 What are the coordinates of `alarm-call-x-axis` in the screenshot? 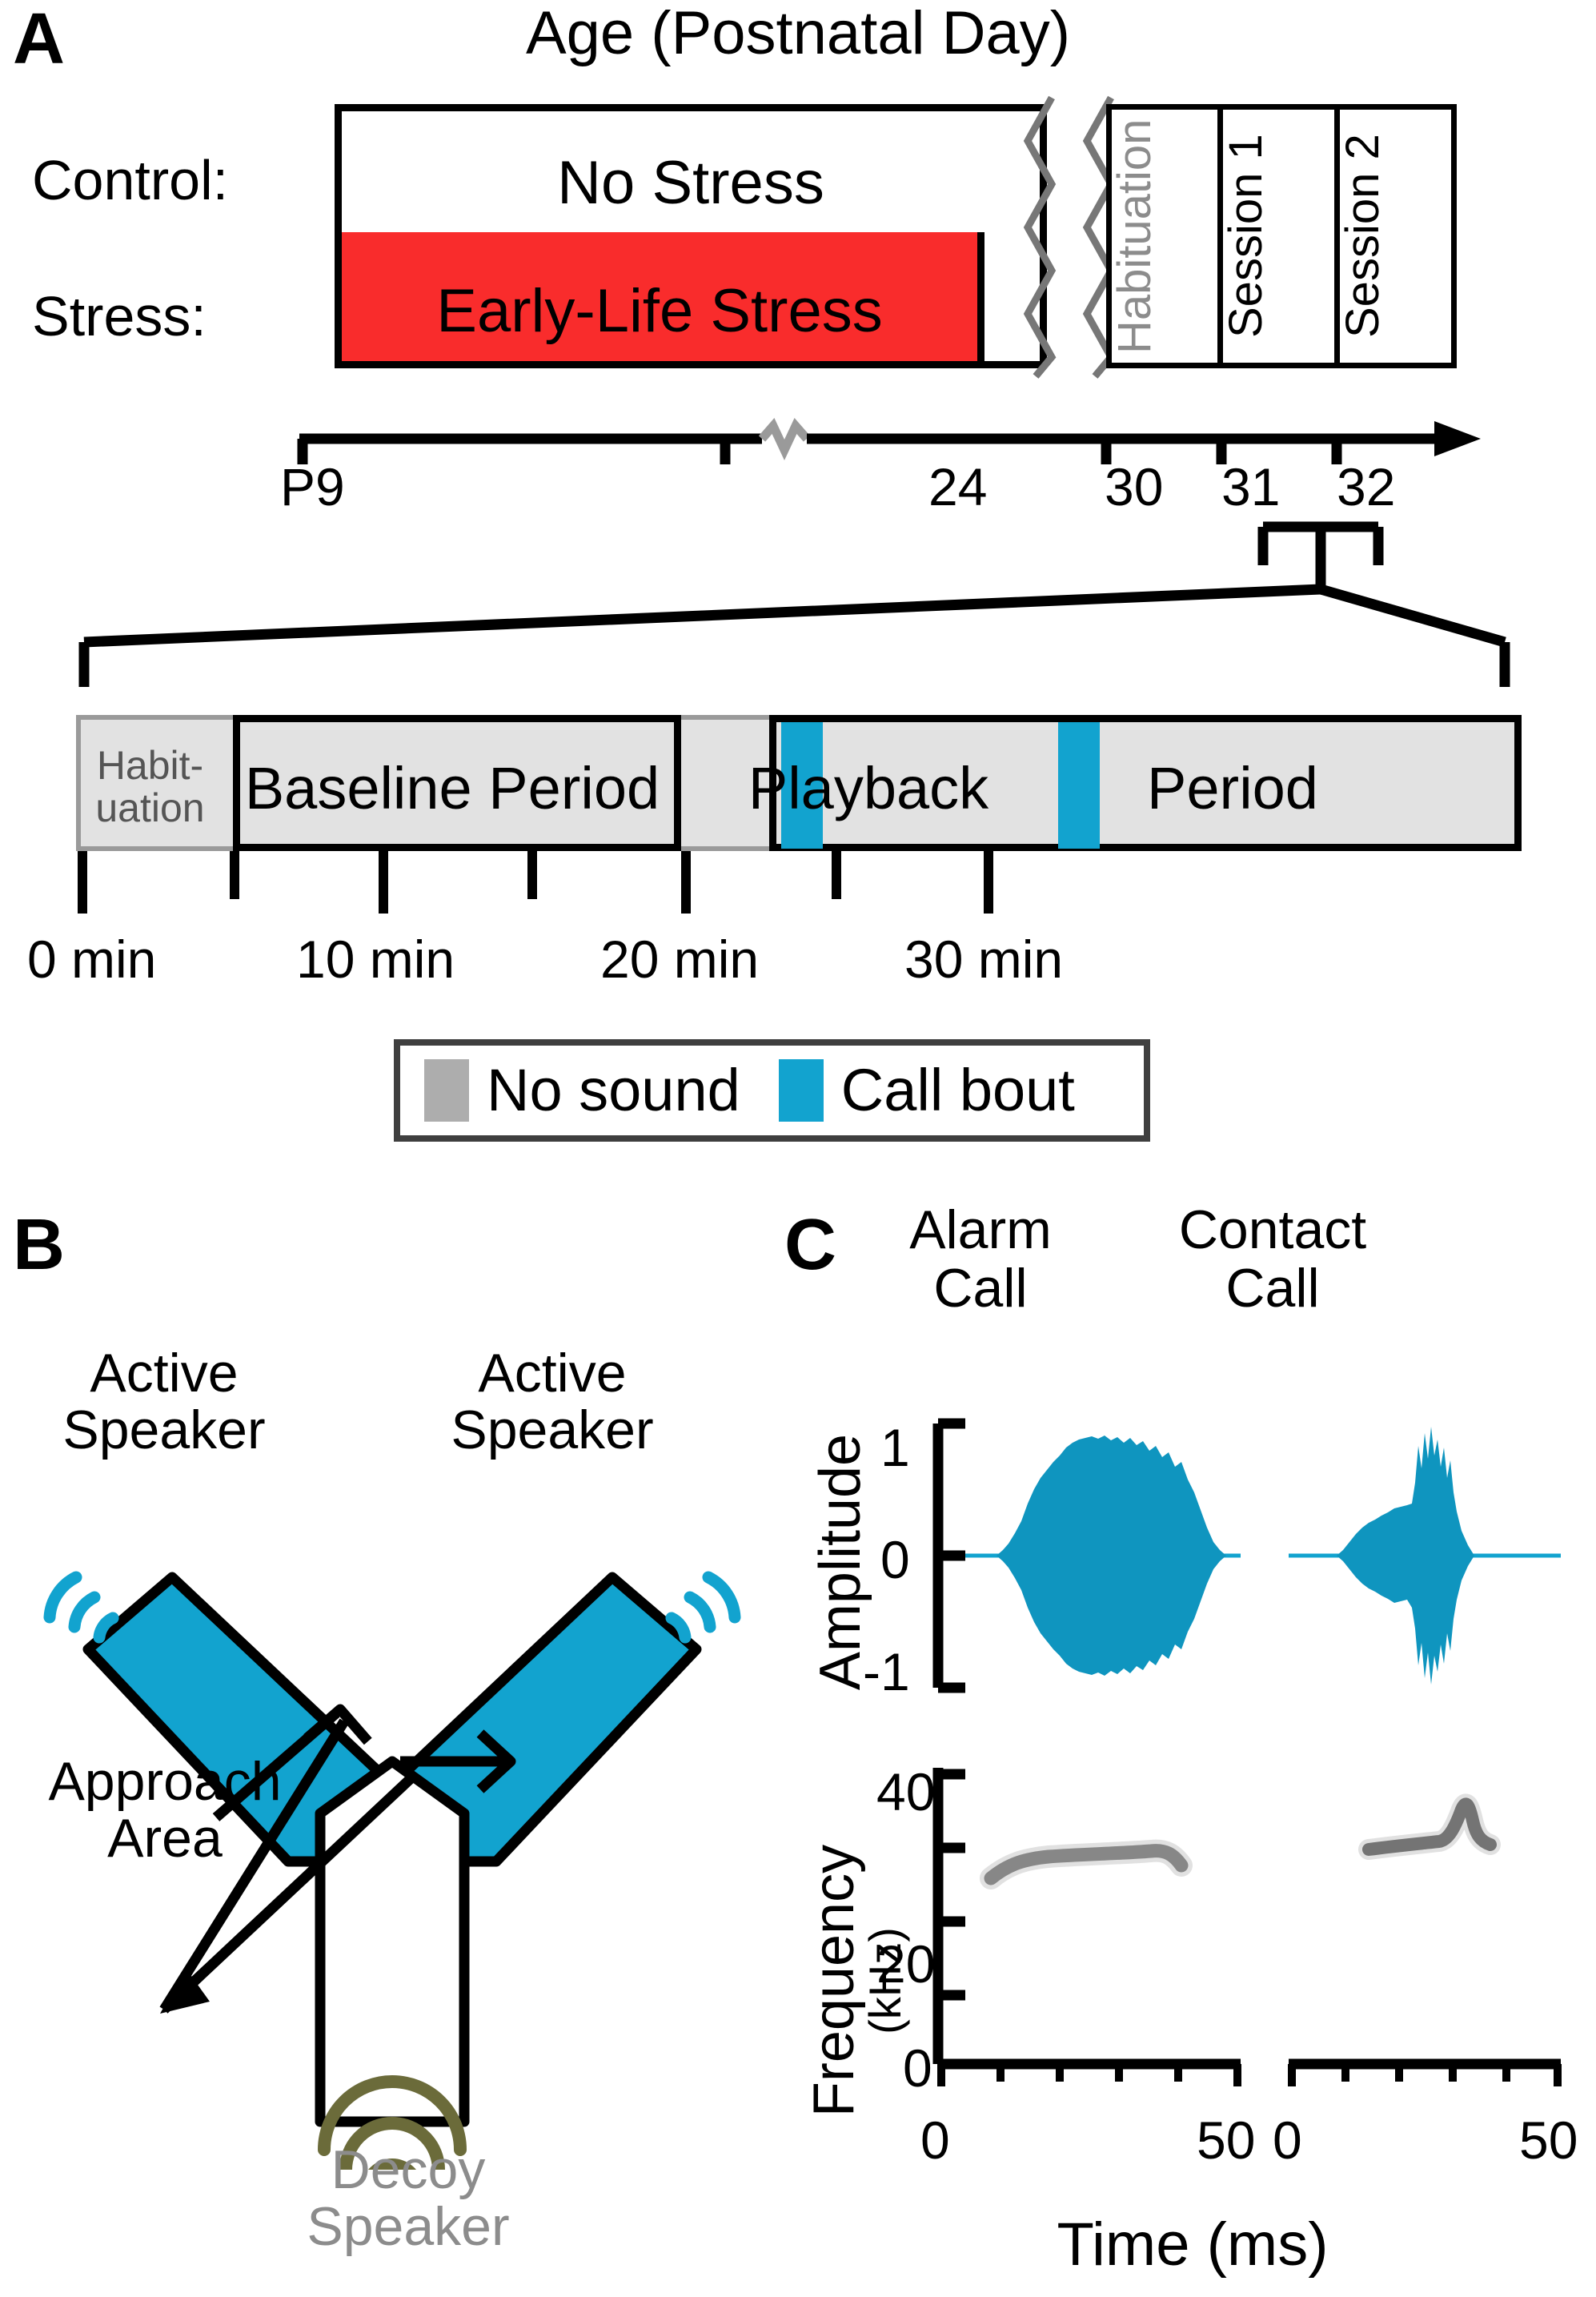 It's located at (1089, 2072).